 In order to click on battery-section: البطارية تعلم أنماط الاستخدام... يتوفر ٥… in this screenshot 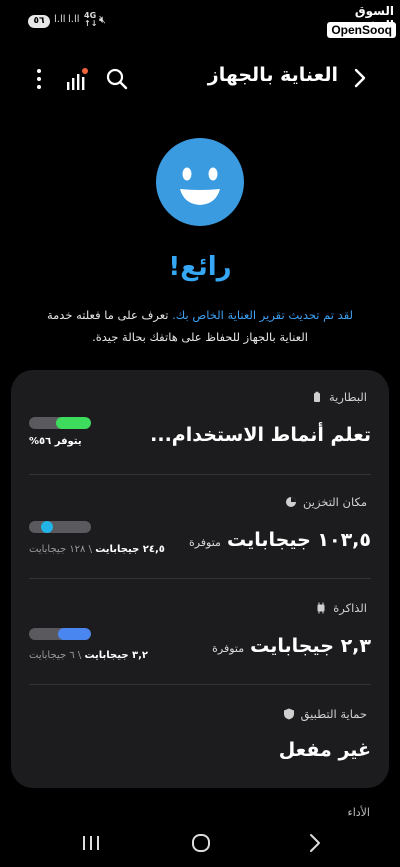, I will do `click(200, 423)`.